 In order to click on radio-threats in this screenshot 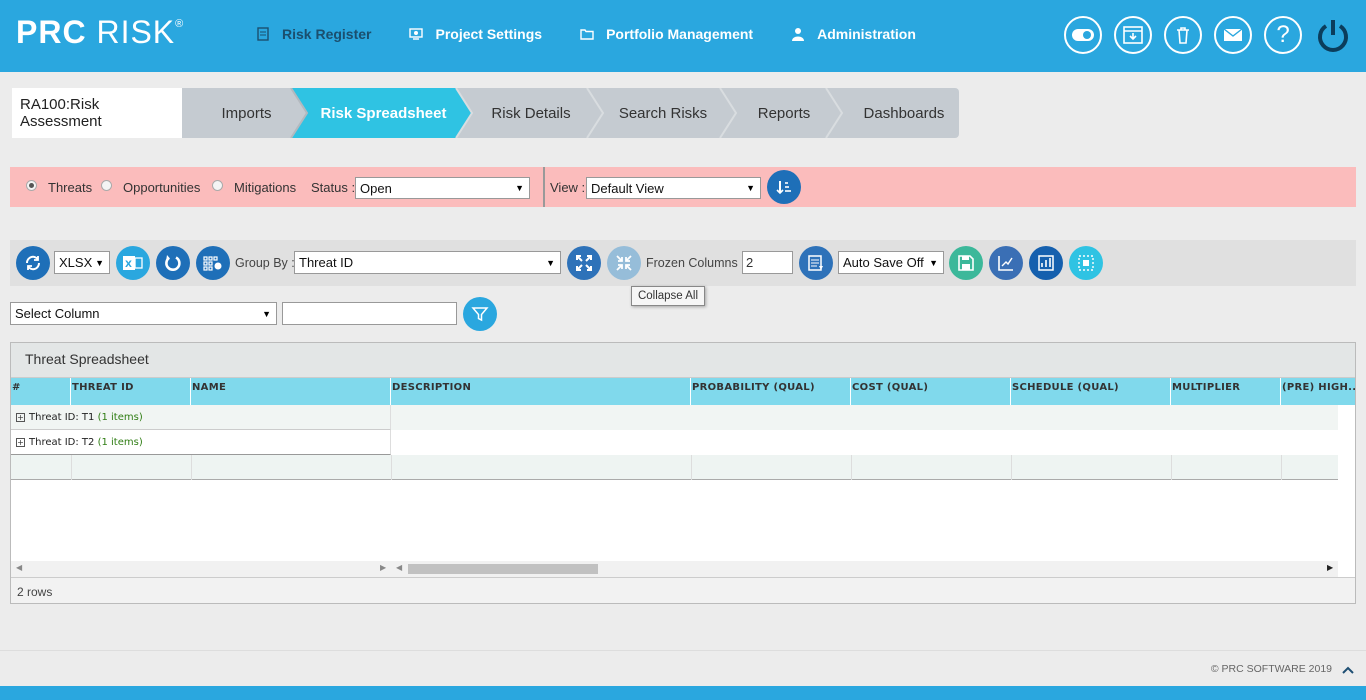, I will do `click(31, 185)`.